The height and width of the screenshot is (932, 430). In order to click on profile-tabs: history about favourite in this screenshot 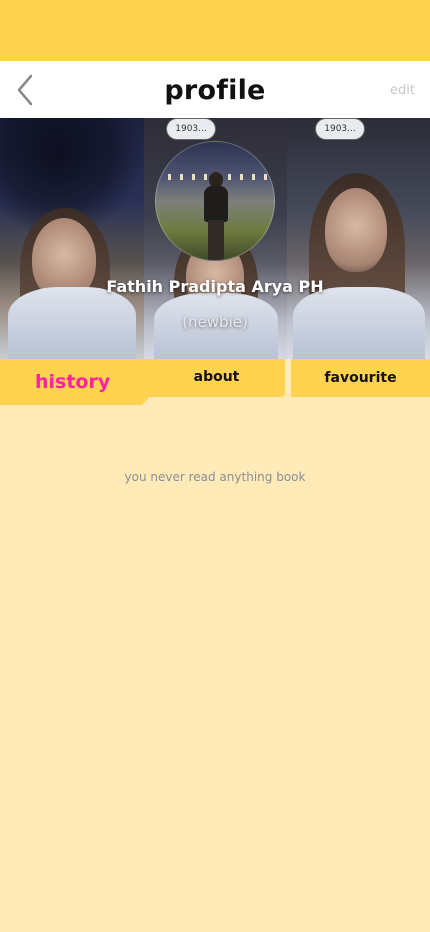, I will do `click(215, 383)`.